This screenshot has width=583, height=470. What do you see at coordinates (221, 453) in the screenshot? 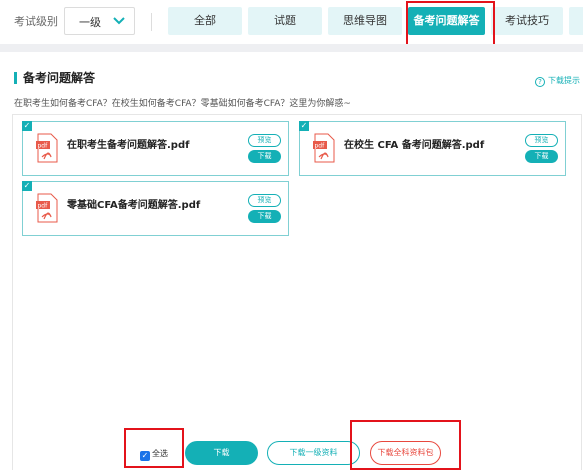
I see `download-selected-button: 下载` at bounding box center [221, 453].